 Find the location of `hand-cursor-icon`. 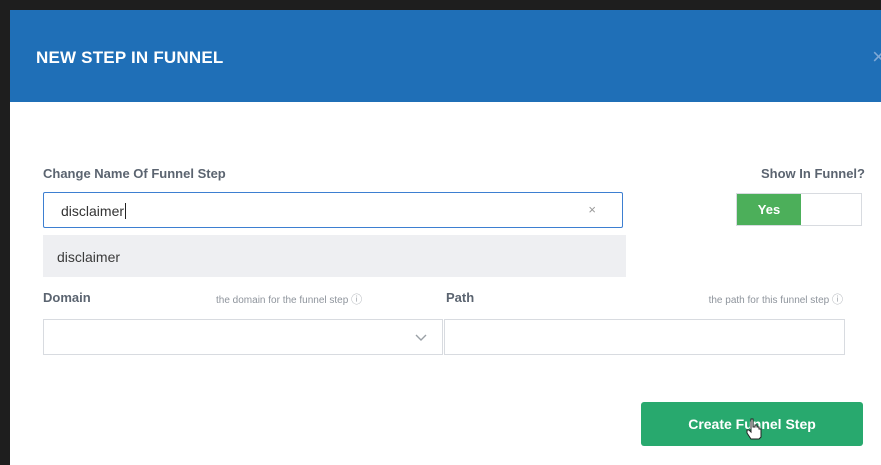

hand-cursor-icon is located at coordinates (754, 429).